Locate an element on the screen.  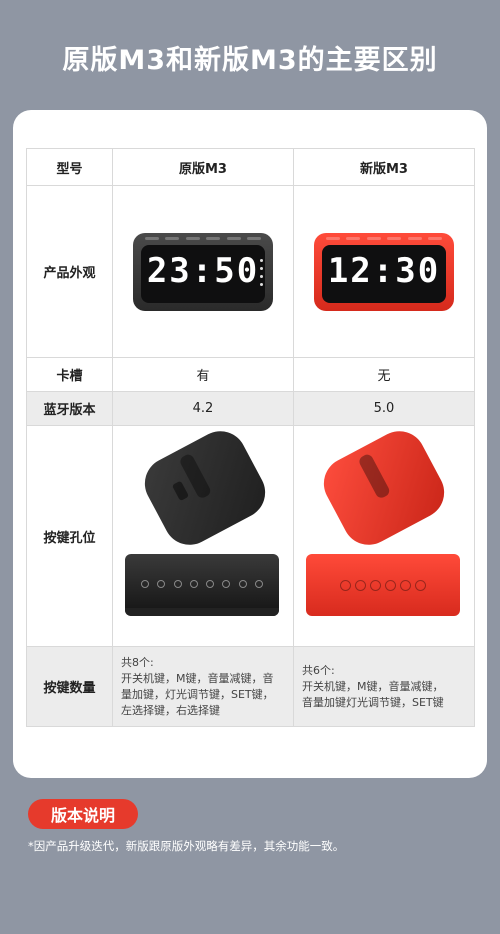
header-original: 原版M3 is located at coordinates (203, 167).